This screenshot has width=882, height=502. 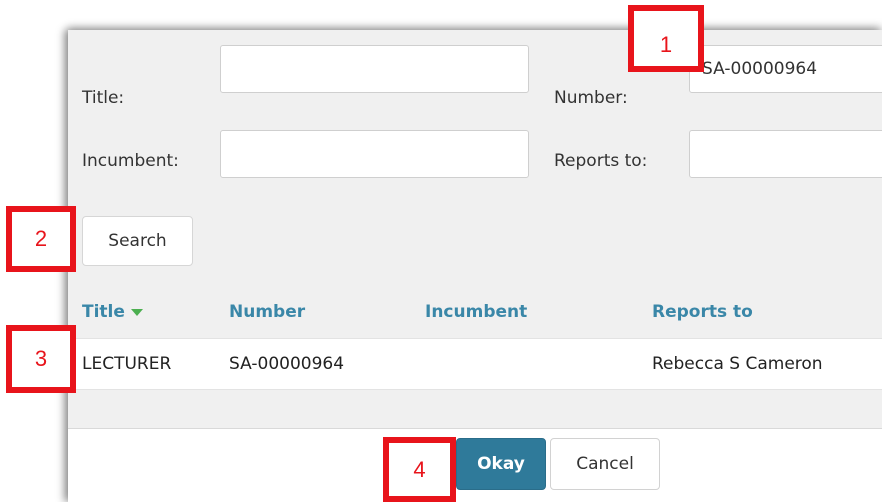 I want to click on column-header-number: Number, so click(x=267, y=312).